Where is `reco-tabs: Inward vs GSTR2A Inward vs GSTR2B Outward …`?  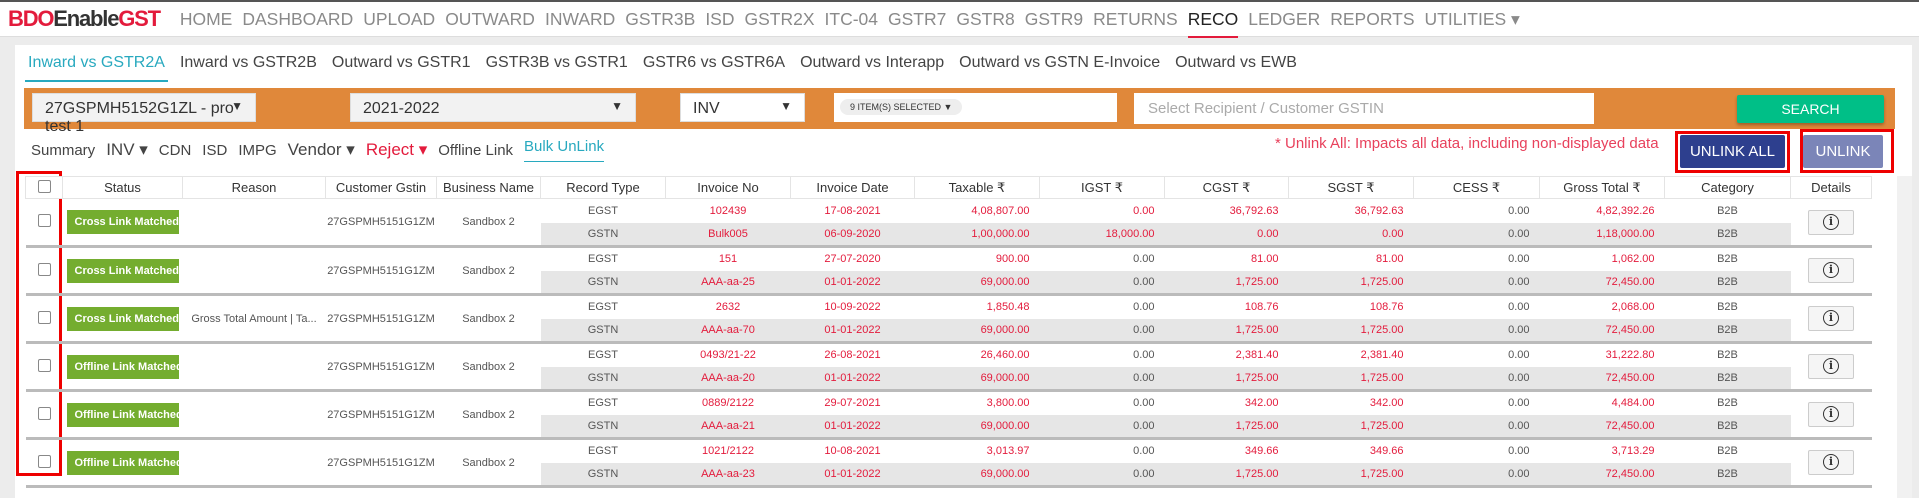
reco-tabs: Inward vs GSTR2A Inward vs GSTR2B Outward … is located at coordinates (667, 67).